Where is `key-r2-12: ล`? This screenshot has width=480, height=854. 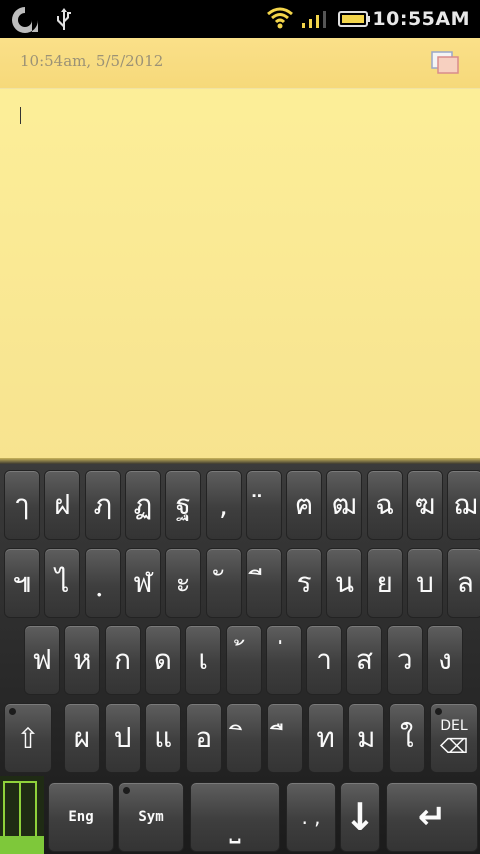 key-r2-12: ล is located at coordinates (463, 583).